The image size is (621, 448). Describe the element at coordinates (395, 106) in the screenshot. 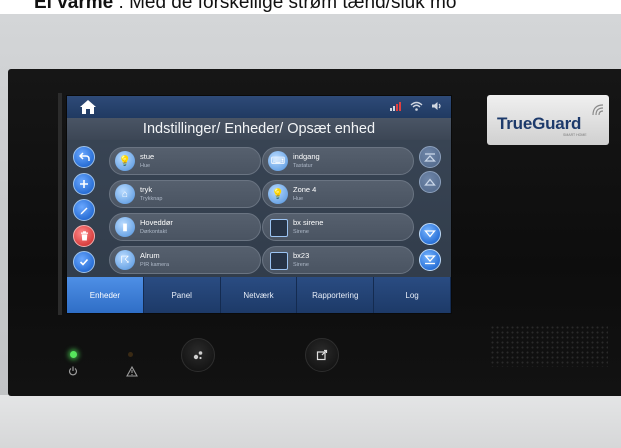

I see `signal-icon` at that location.